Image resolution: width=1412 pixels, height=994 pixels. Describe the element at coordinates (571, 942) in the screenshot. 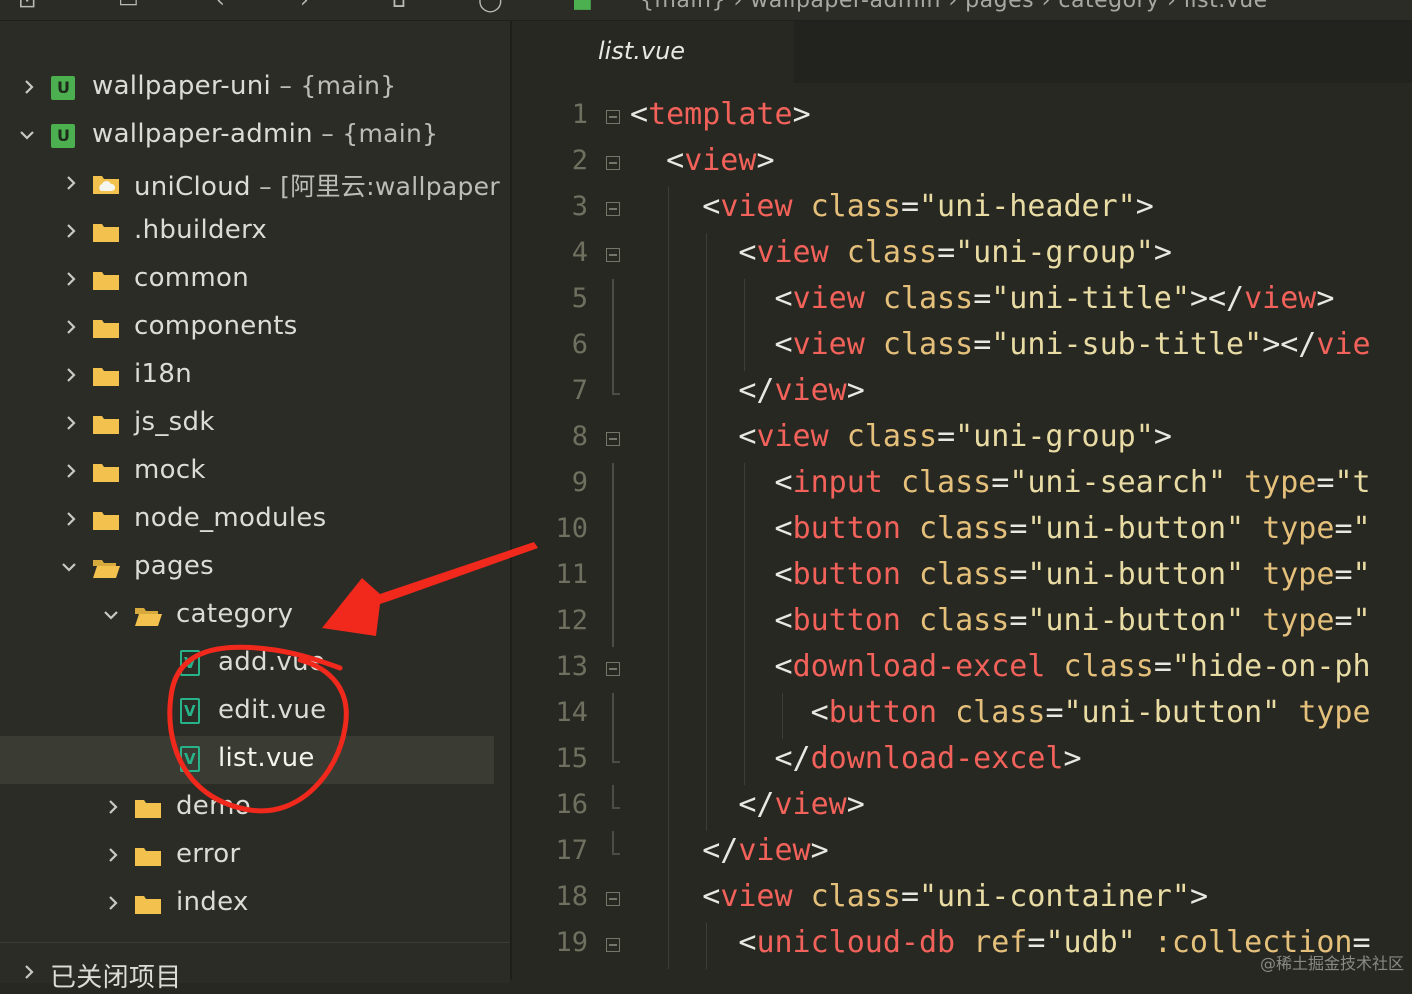

I see `line-number: 19` at that location.